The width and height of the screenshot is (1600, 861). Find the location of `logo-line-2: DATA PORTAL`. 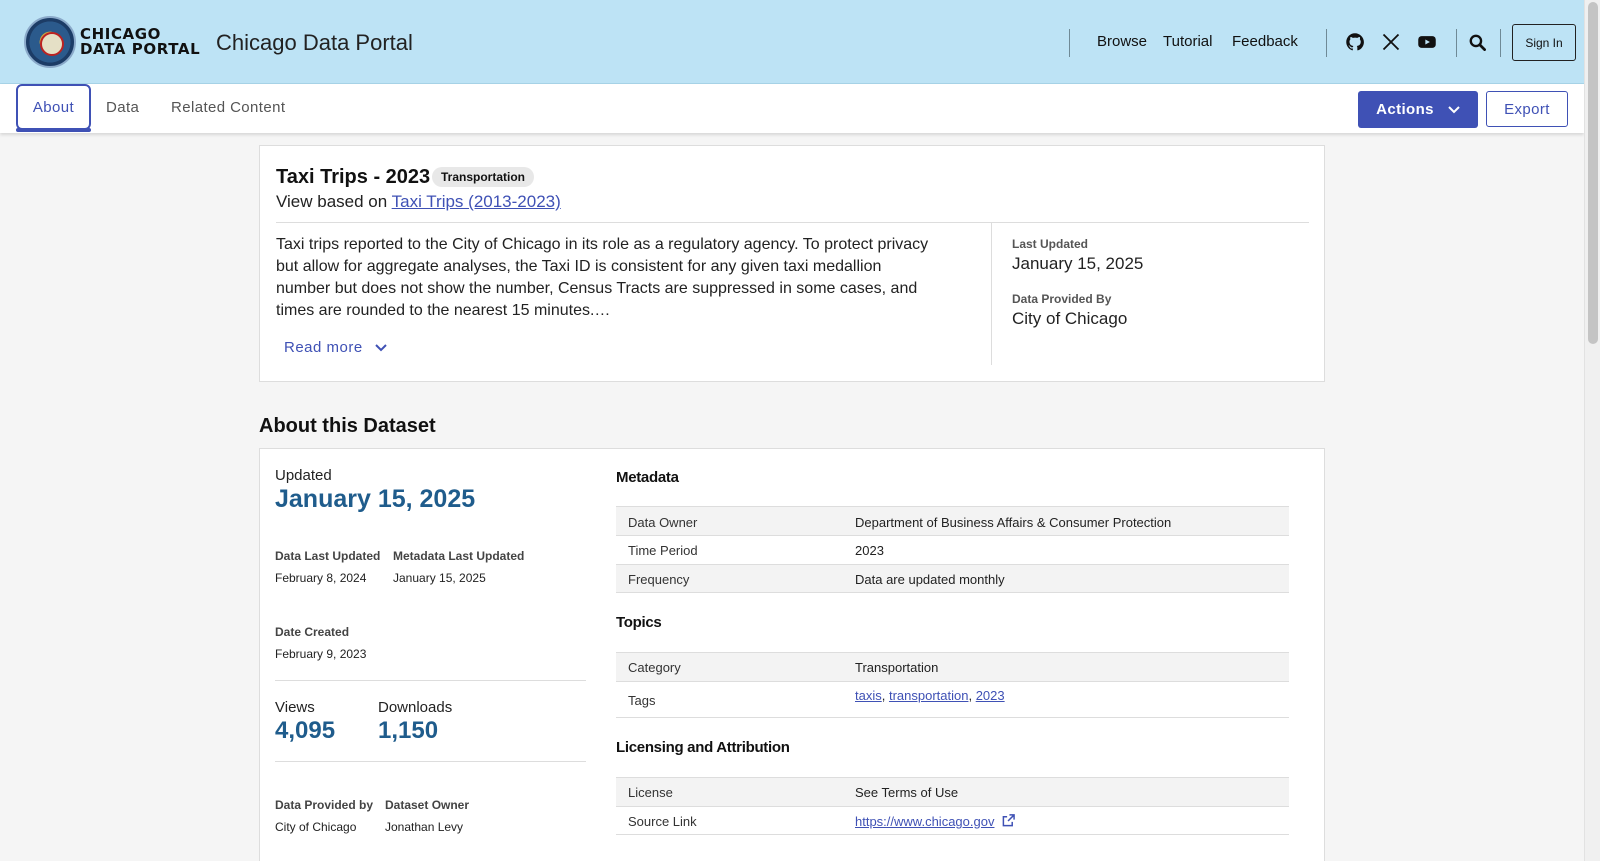

logo-line-2: DATA PORTAL is located at coordinates (140, 49).